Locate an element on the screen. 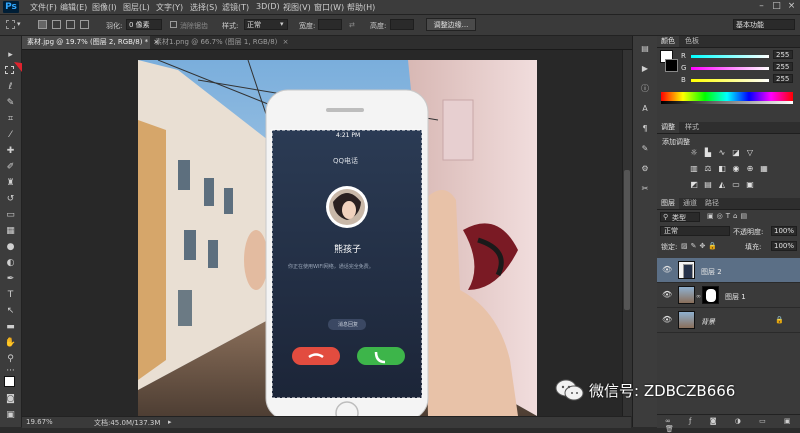 Image resolution: width=800 pixels, height=433 pixels. workspace-select: 基本功能 is located at coordinates (764, 24).